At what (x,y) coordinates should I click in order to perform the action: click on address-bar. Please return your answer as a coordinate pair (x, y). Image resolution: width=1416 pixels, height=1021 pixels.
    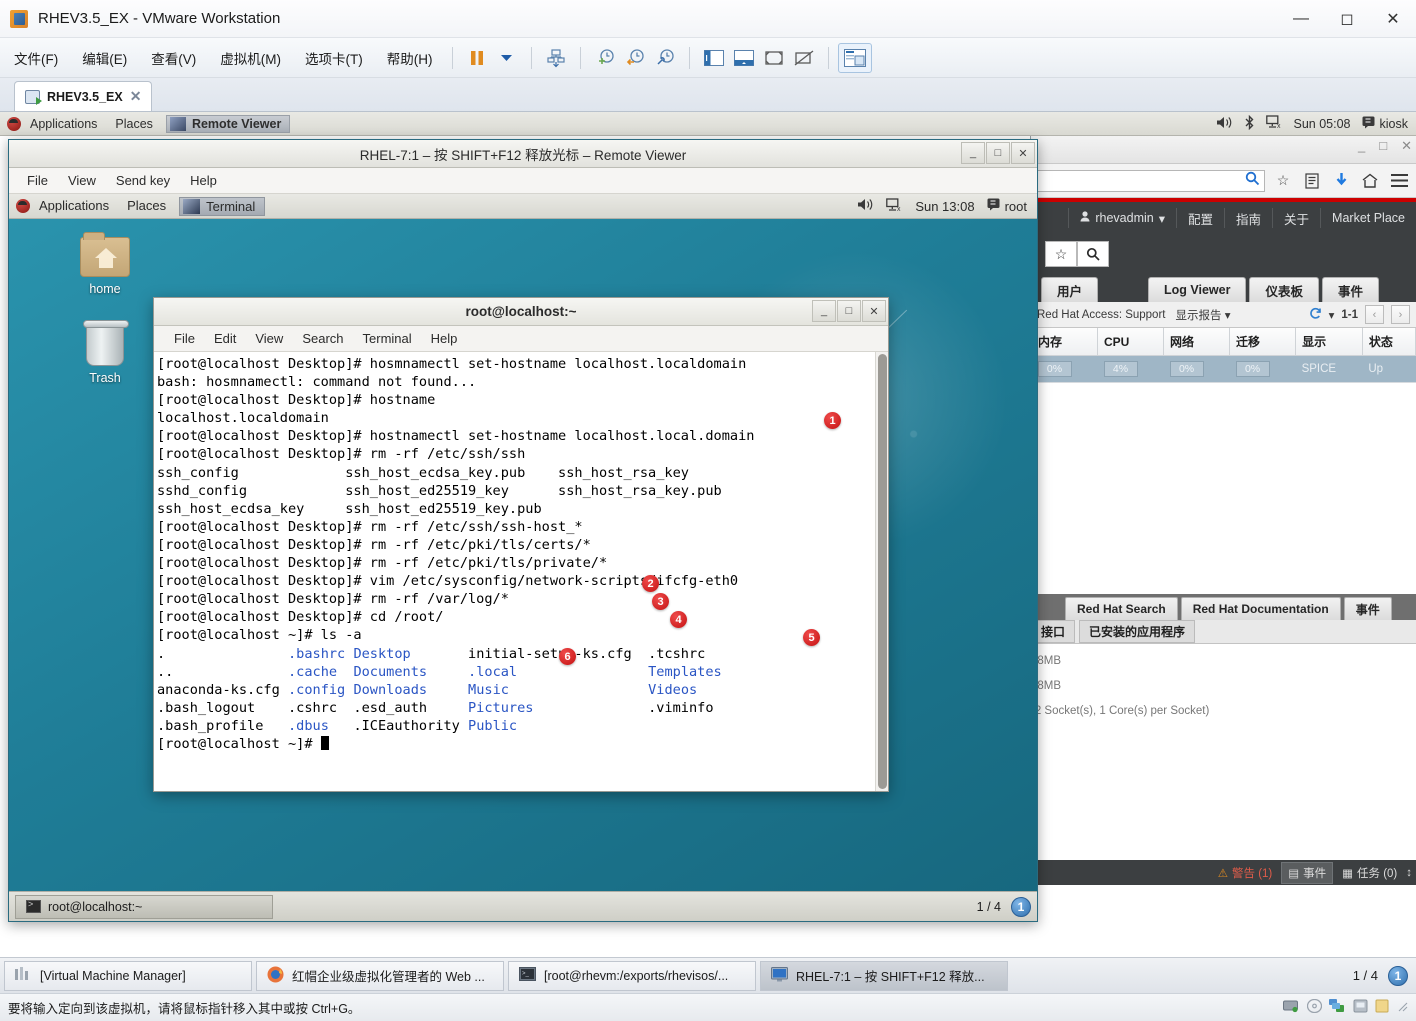
    Looking at the image, I should click on (1151, 180).